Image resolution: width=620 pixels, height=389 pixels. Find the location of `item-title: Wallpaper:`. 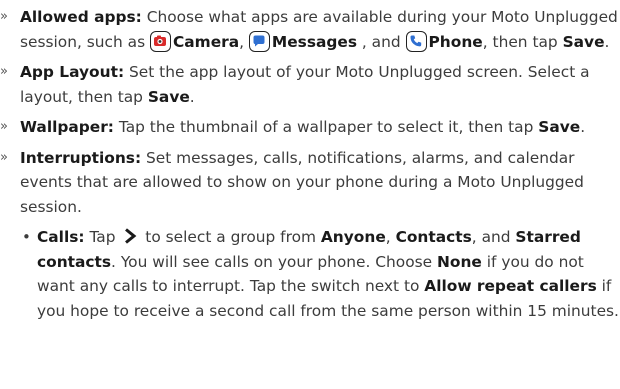

item-title: Wallpaper: is located at coordinates (67, 127).